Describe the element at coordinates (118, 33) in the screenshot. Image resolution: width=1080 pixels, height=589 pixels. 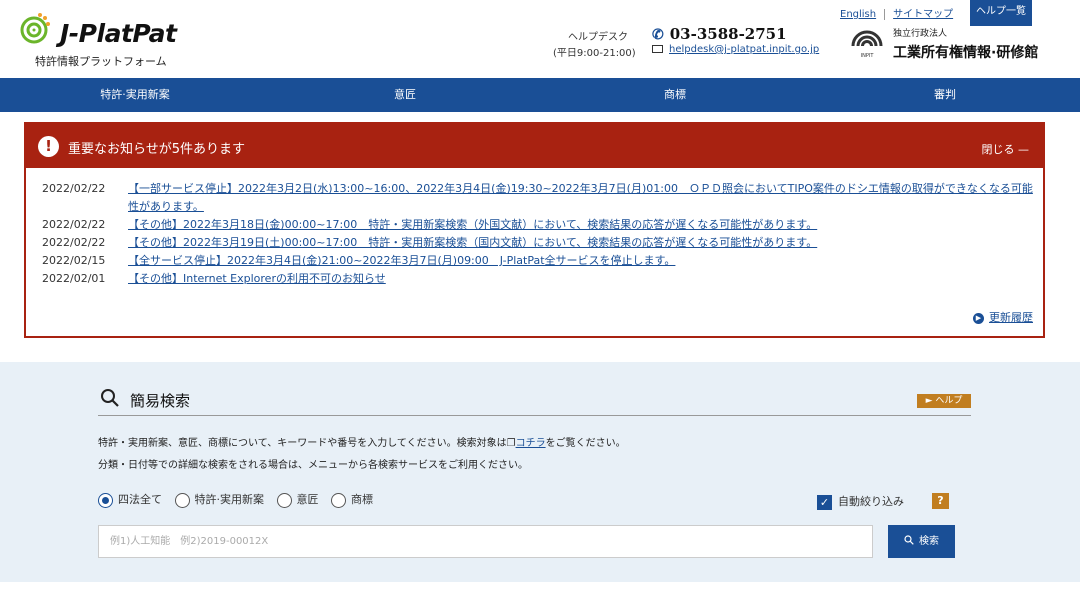
I see `logo-text: J-PlatPat` at that location.